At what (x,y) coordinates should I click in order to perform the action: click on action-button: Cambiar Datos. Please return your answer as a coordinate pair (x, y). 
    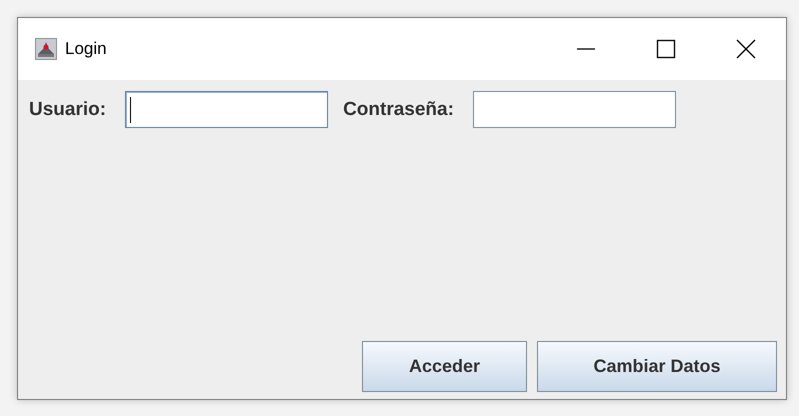
    Looking at the image, I should click on (657, 366).